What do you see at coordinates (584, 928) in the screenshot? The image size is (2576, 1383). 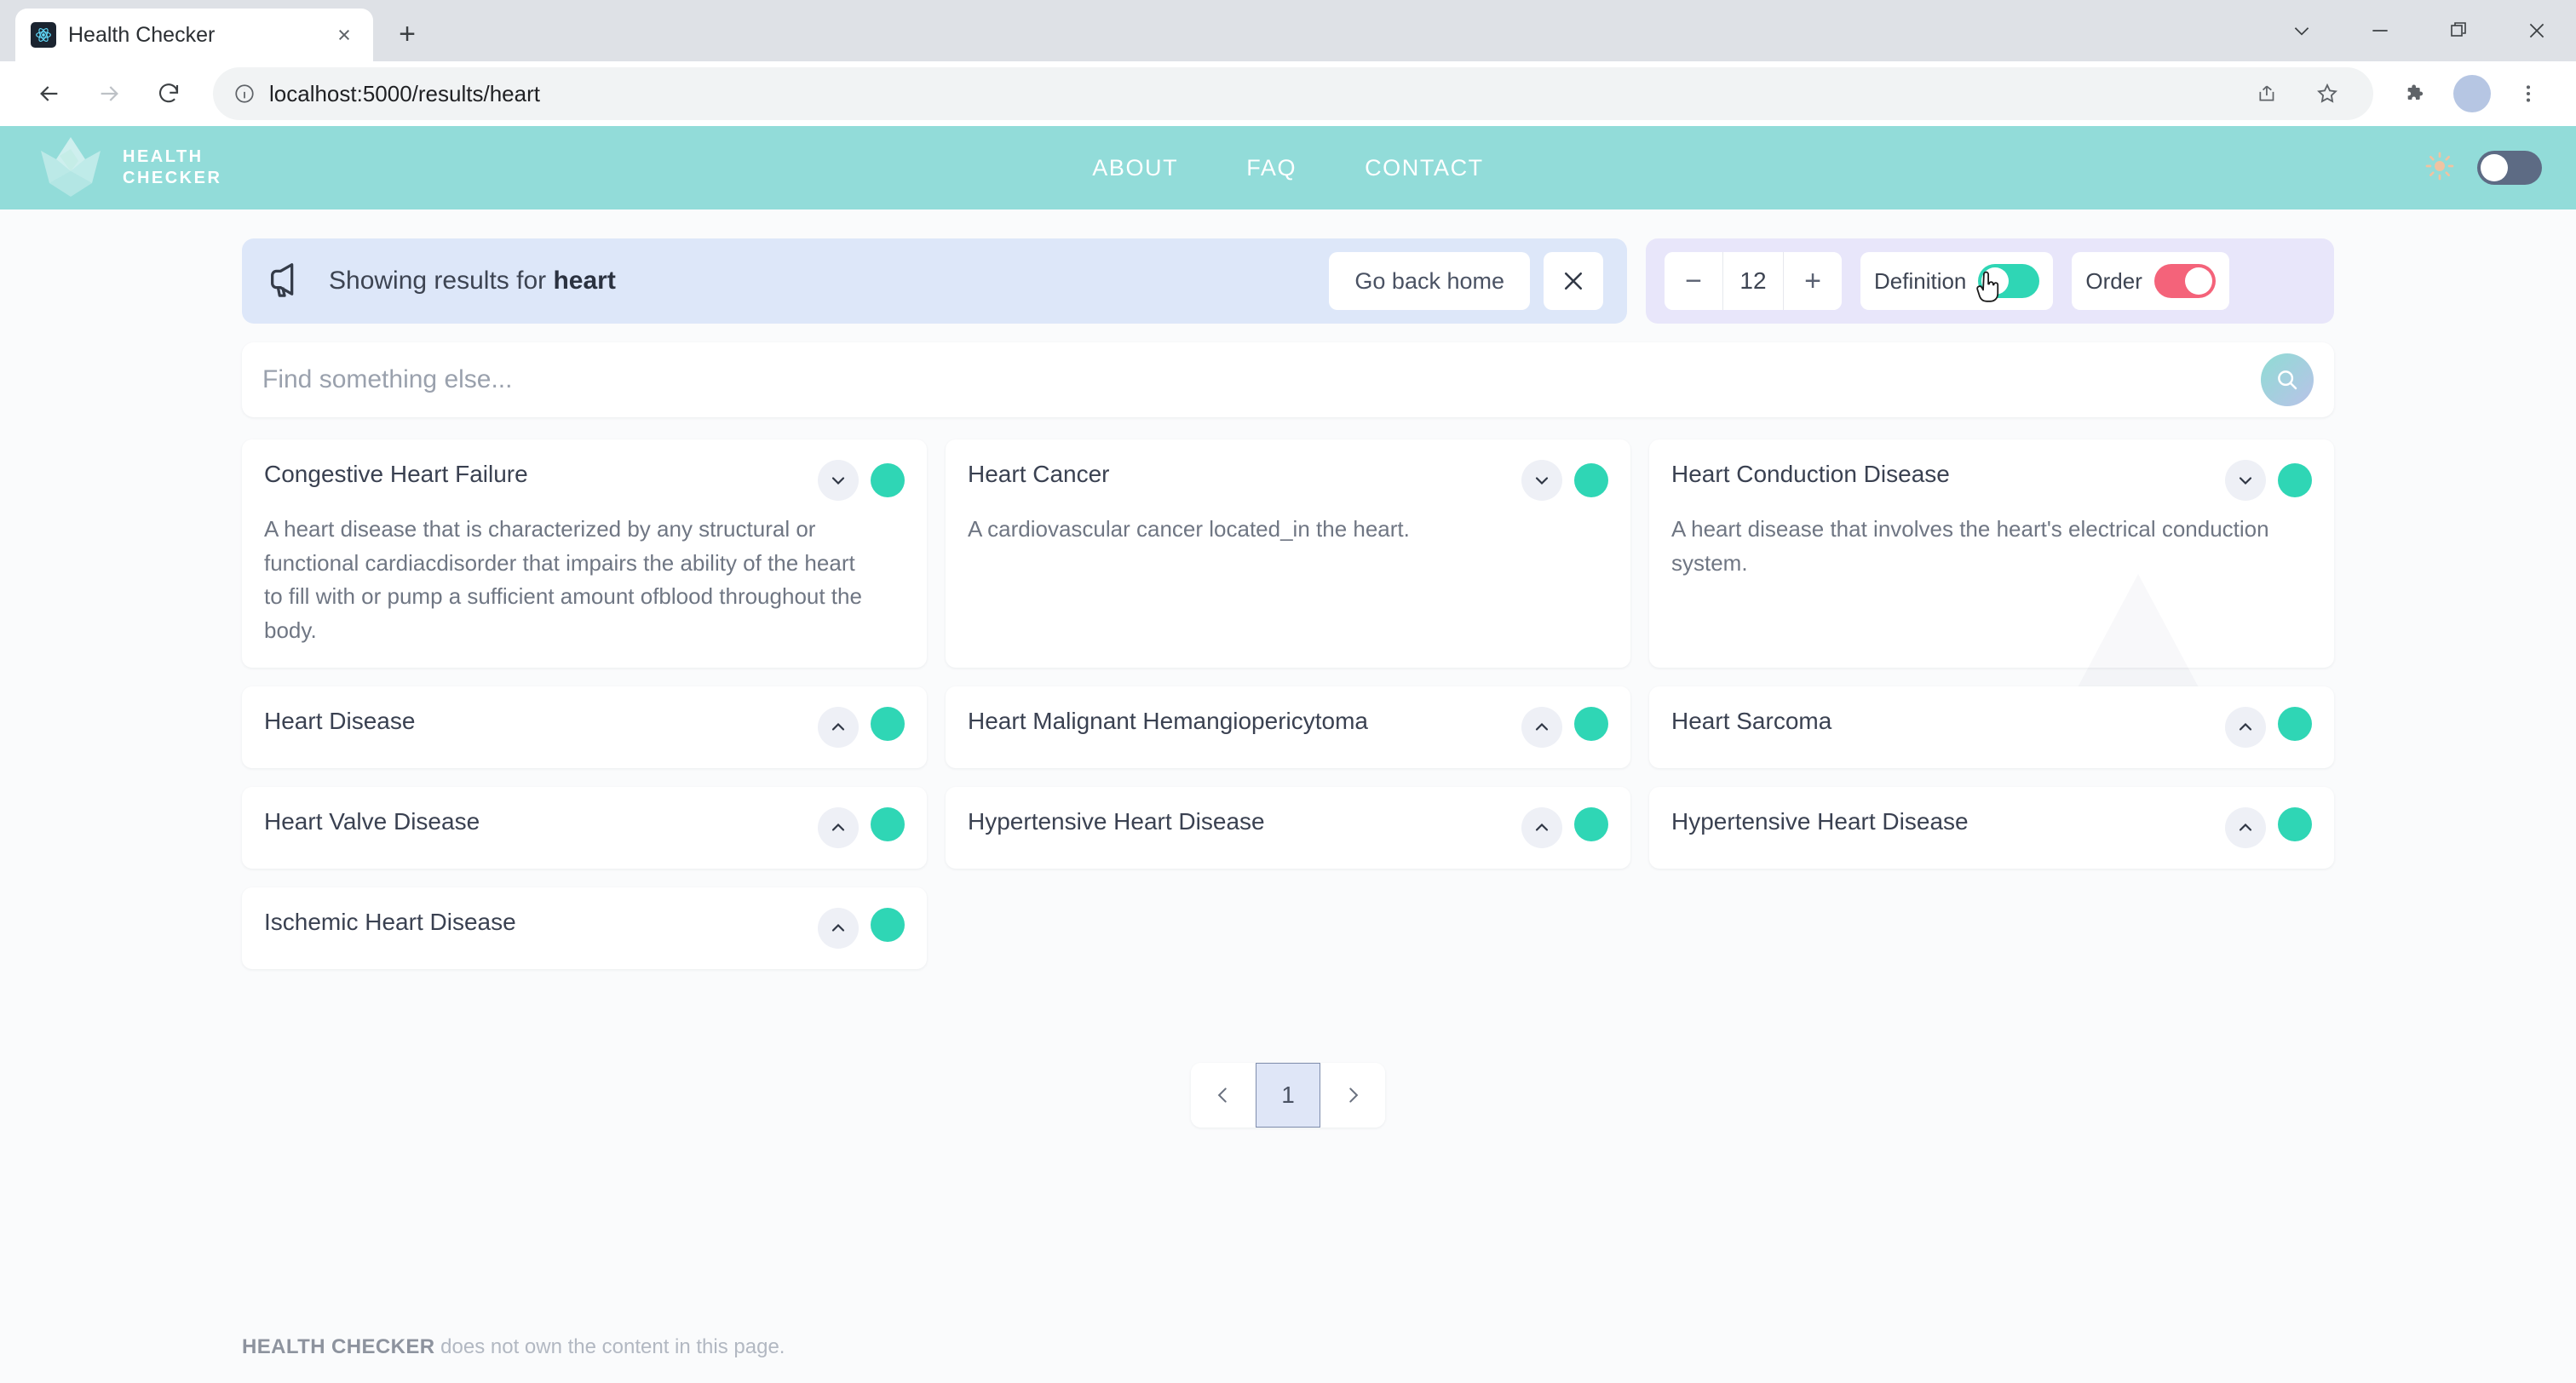 I see `result-card: Ischemic Heart Disease` at bounding box center [584, 928].